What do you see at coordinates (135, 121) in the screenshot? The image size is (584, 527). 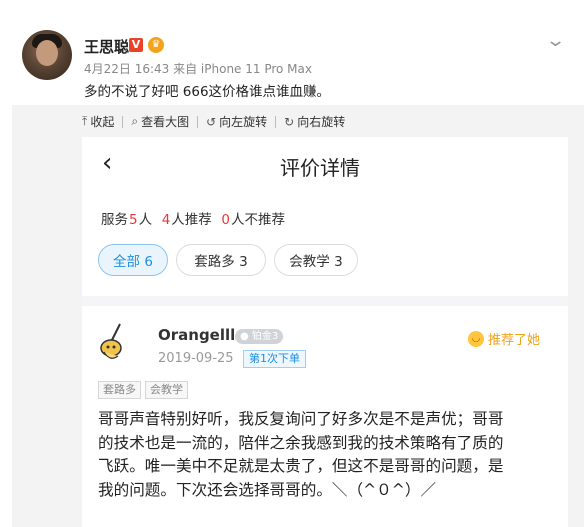 I see `search-icon: ⌕` at bounding box center [135, 121].